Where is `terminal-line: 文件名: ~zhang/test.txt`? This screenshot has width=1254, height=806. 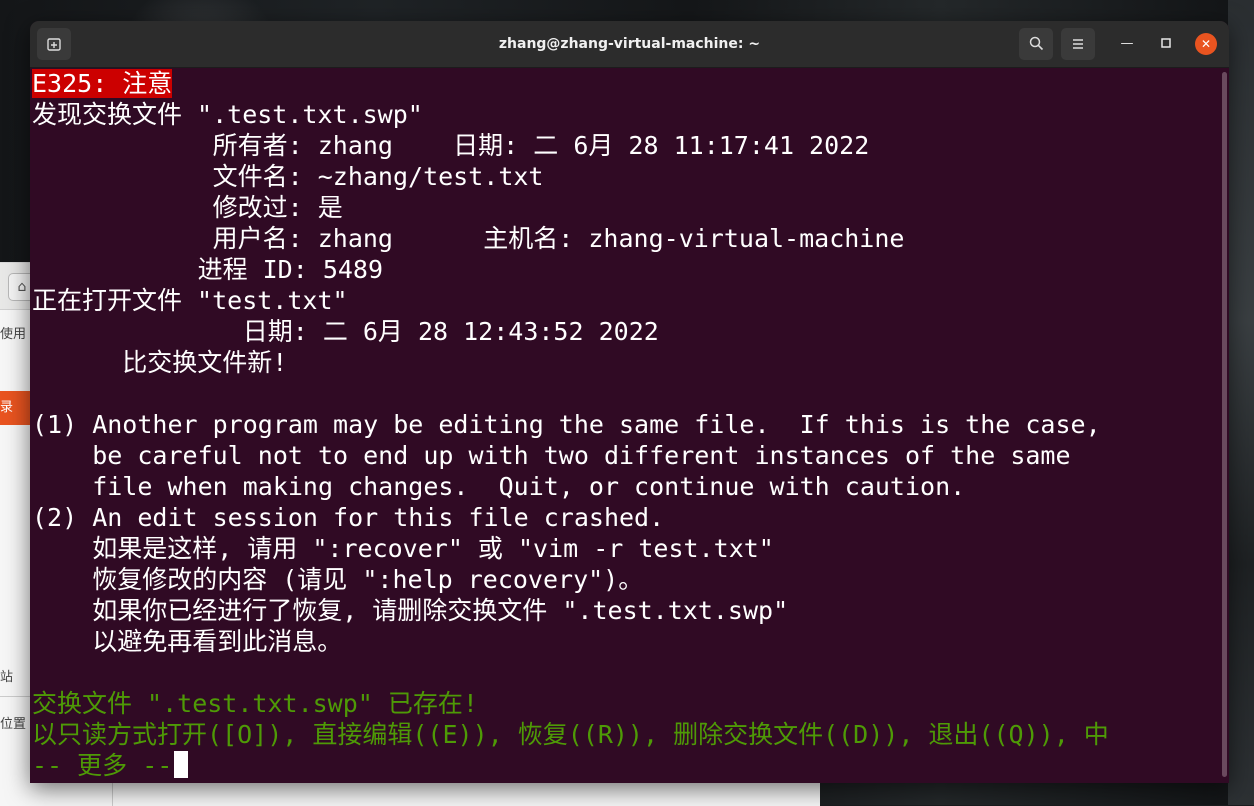 terminal-line: 文件名: ~zhang/test.txt is located at coordinates (288, 176).